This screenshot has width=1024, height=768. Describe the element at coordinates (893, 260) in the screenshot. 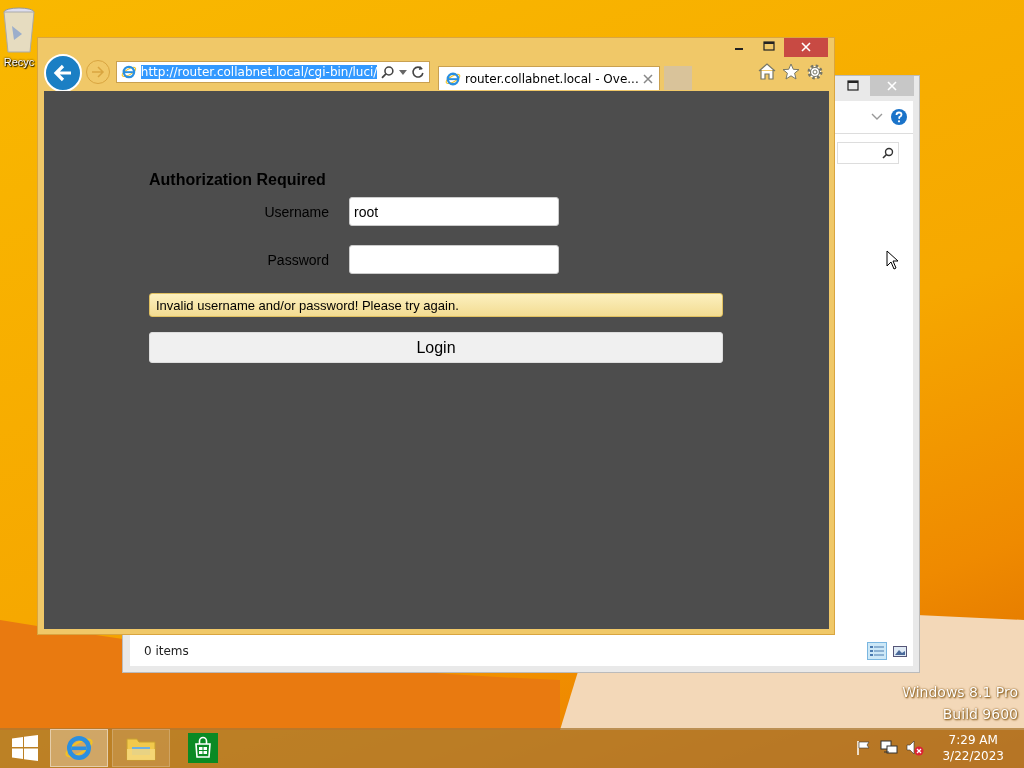

I see `mouse-pointer-icon` at that location.